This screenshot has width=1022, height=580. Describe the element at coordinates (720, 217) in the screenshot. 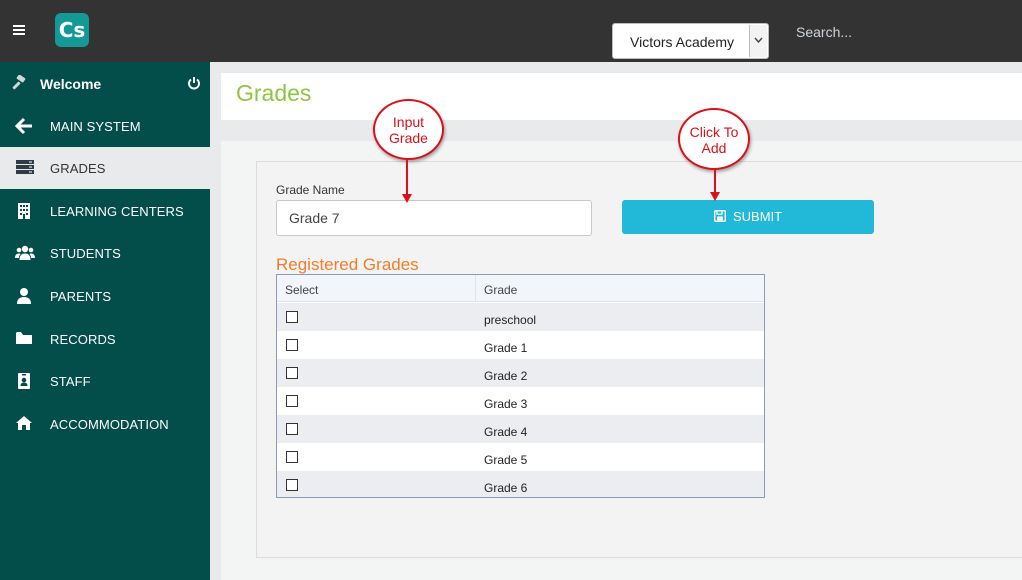

I see `save-icon` at that location.